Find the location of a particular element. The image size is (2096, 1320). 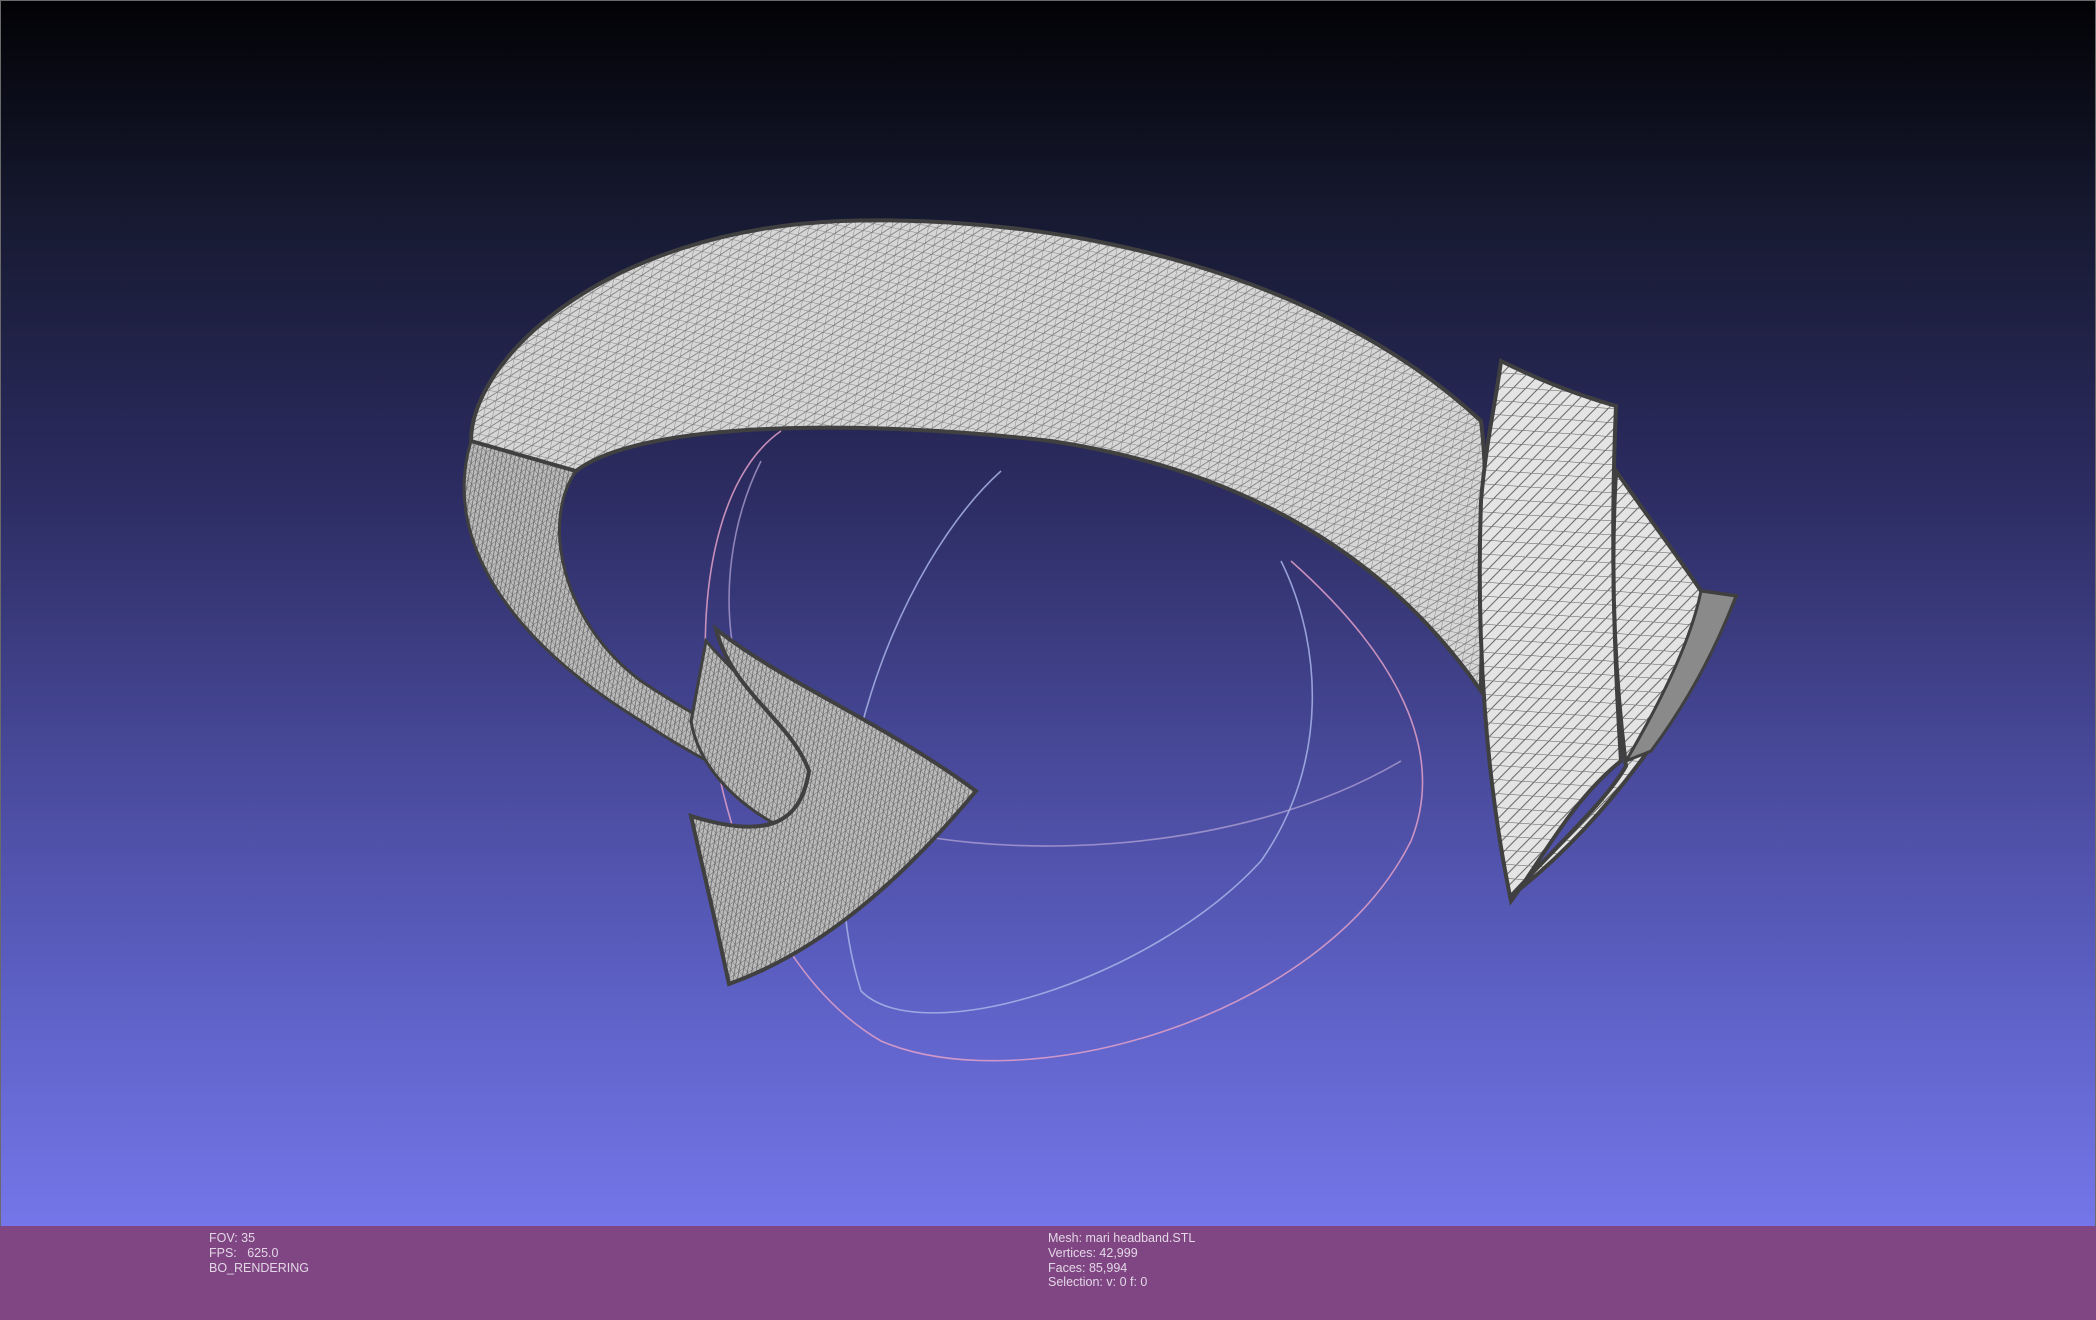

render-info-panel: FOV: 35 FPS: 625.0 BO_RENDERING is located at coordinates (259, 1253).